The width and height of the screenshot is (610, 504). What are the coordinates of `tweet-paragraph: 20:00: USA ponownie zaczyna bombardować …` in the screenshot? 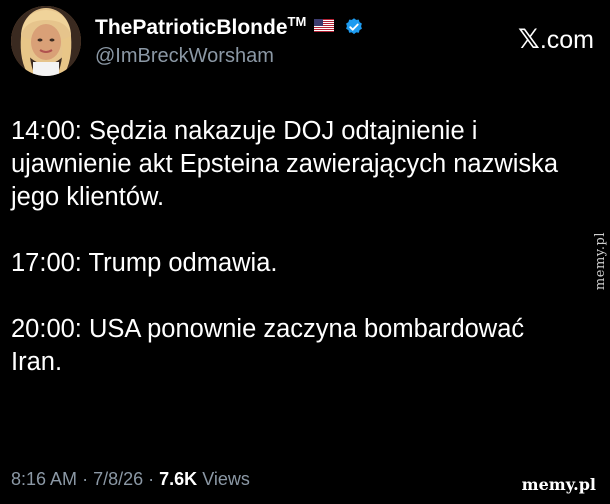 It's located at (268, 345).